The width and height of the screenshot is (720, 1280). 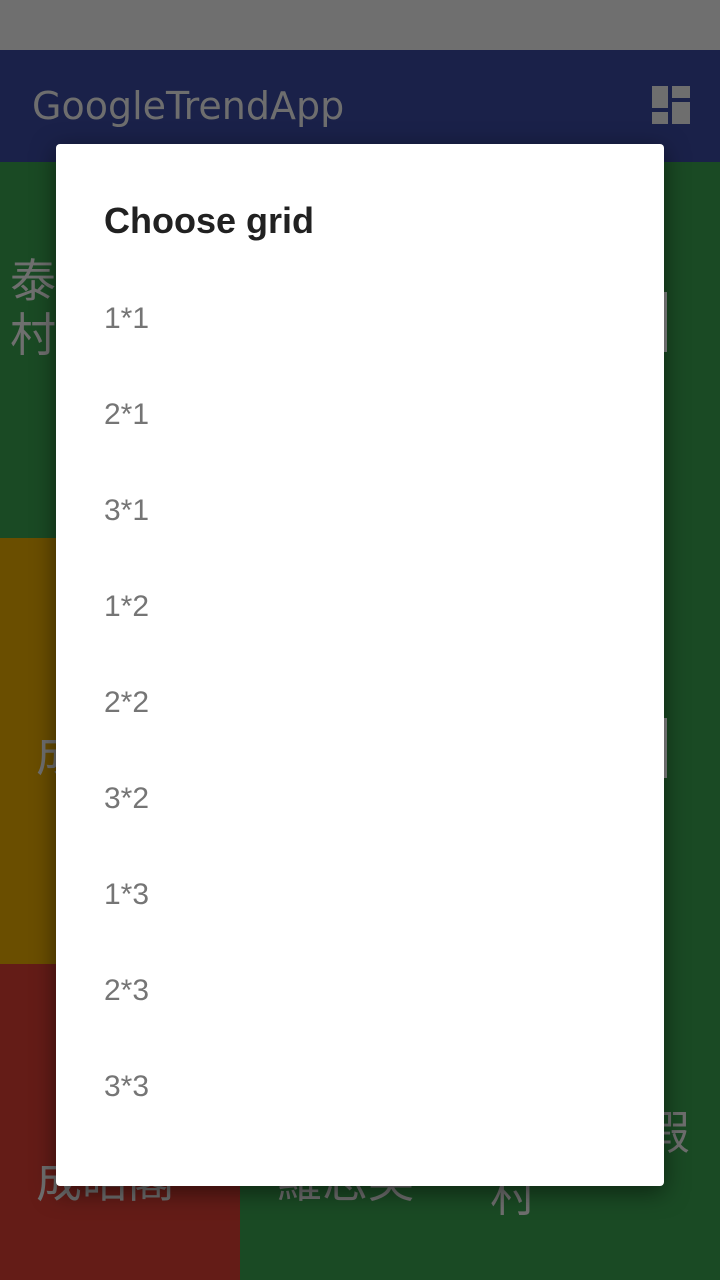 What do you see at coordinates (671, 105) in the screenshot?
I see `dashboard-grid-icon` at bounding box center [671, 105].